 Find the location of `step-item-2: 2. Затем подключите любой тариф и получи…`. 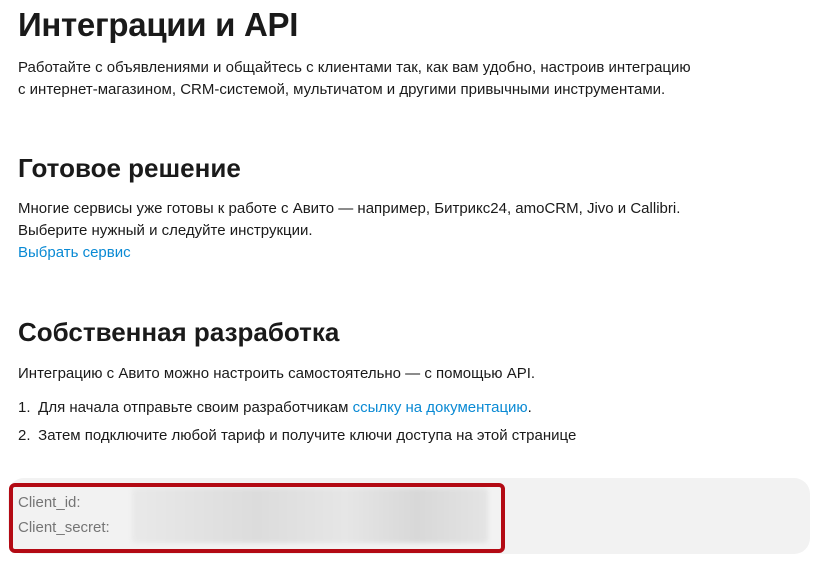

step-item-2: 2. Затем подключите любой тариф и получи… is located at coordinates (297, 439).